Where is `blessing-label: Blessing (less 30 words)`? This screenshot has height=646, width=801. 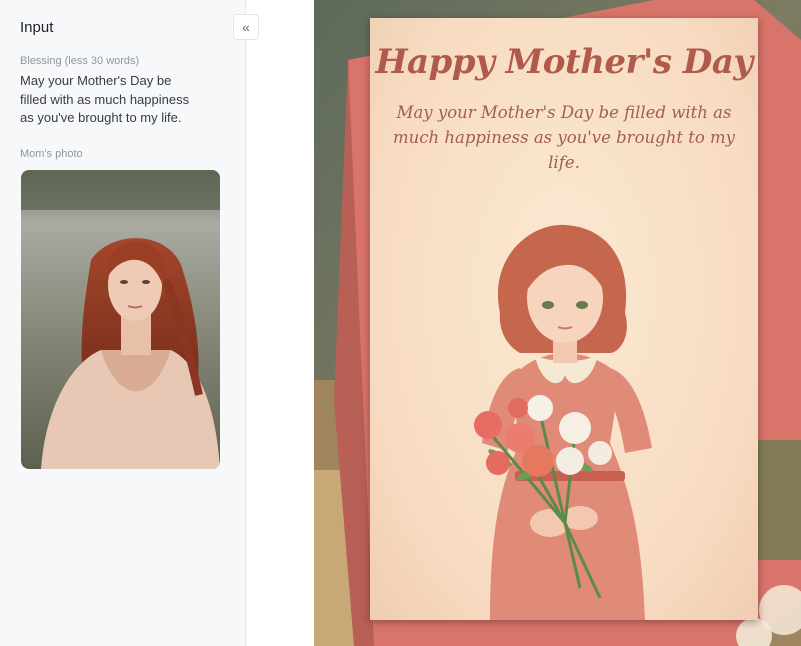
blessing-label: Blessing (less 30 words) is located at coordinates (80, 61).